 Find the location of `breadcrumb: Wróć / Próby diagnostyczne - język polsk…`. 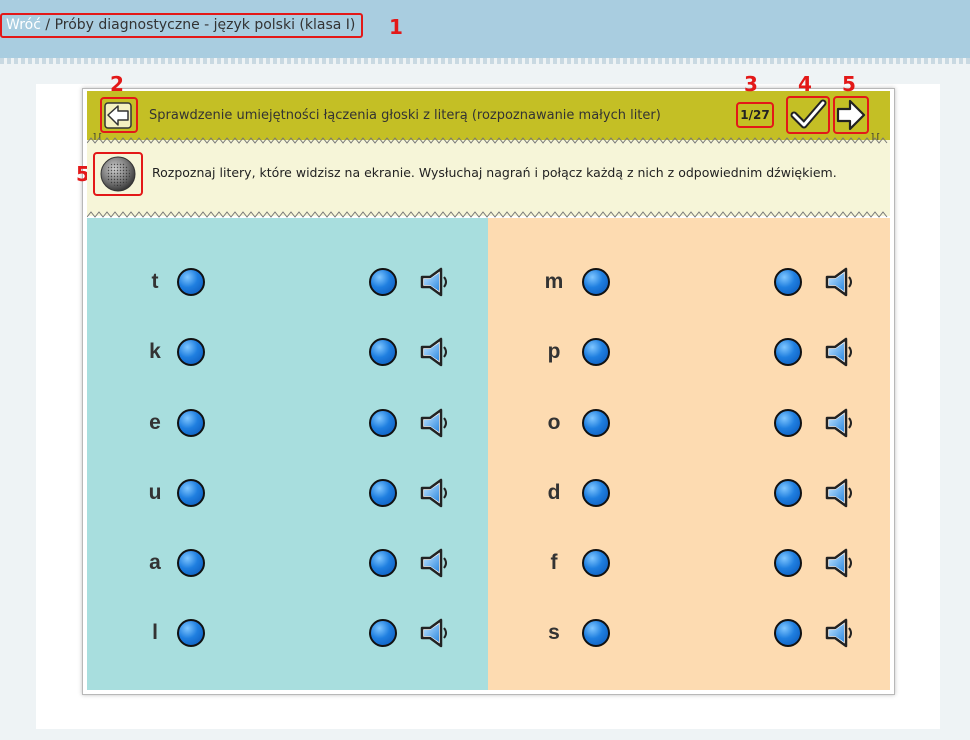

breadcrumb: Wróć / Próby diagnostyczne - język polsk… is located at coordinates (182, 25).